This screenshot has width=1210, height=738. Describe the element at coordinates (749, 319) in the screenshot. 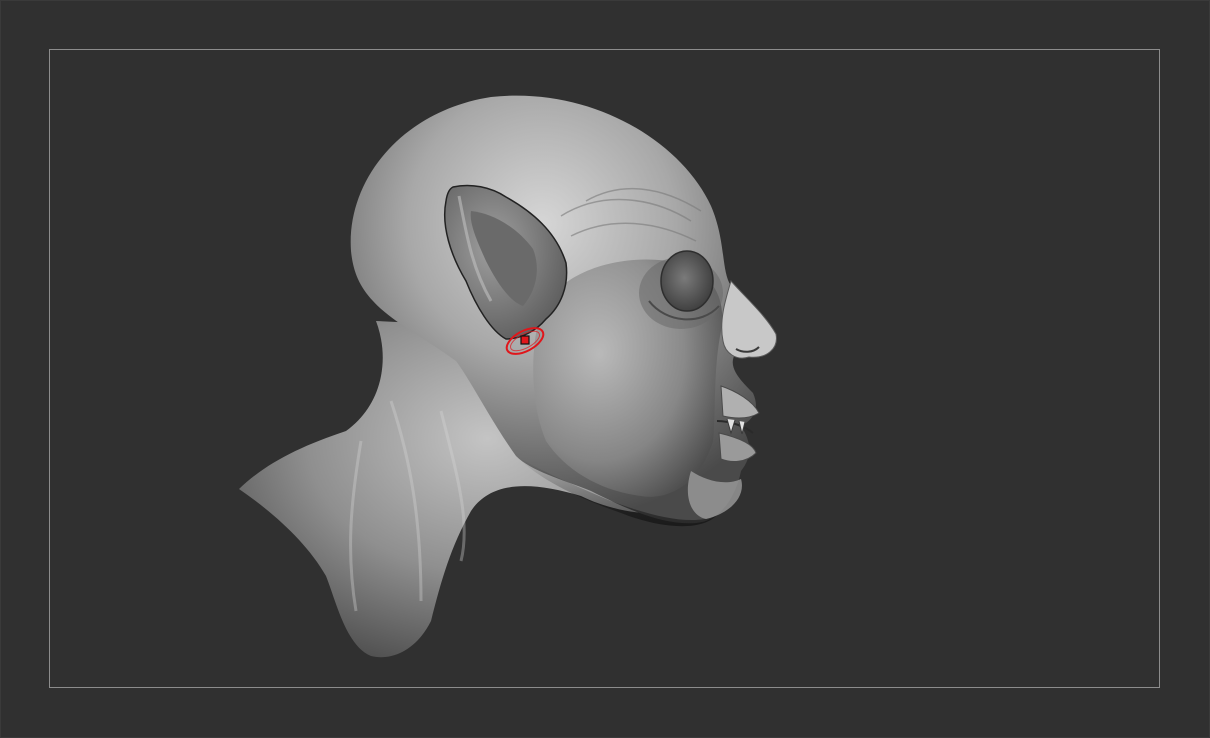

I see `nose-mesh` at that location.